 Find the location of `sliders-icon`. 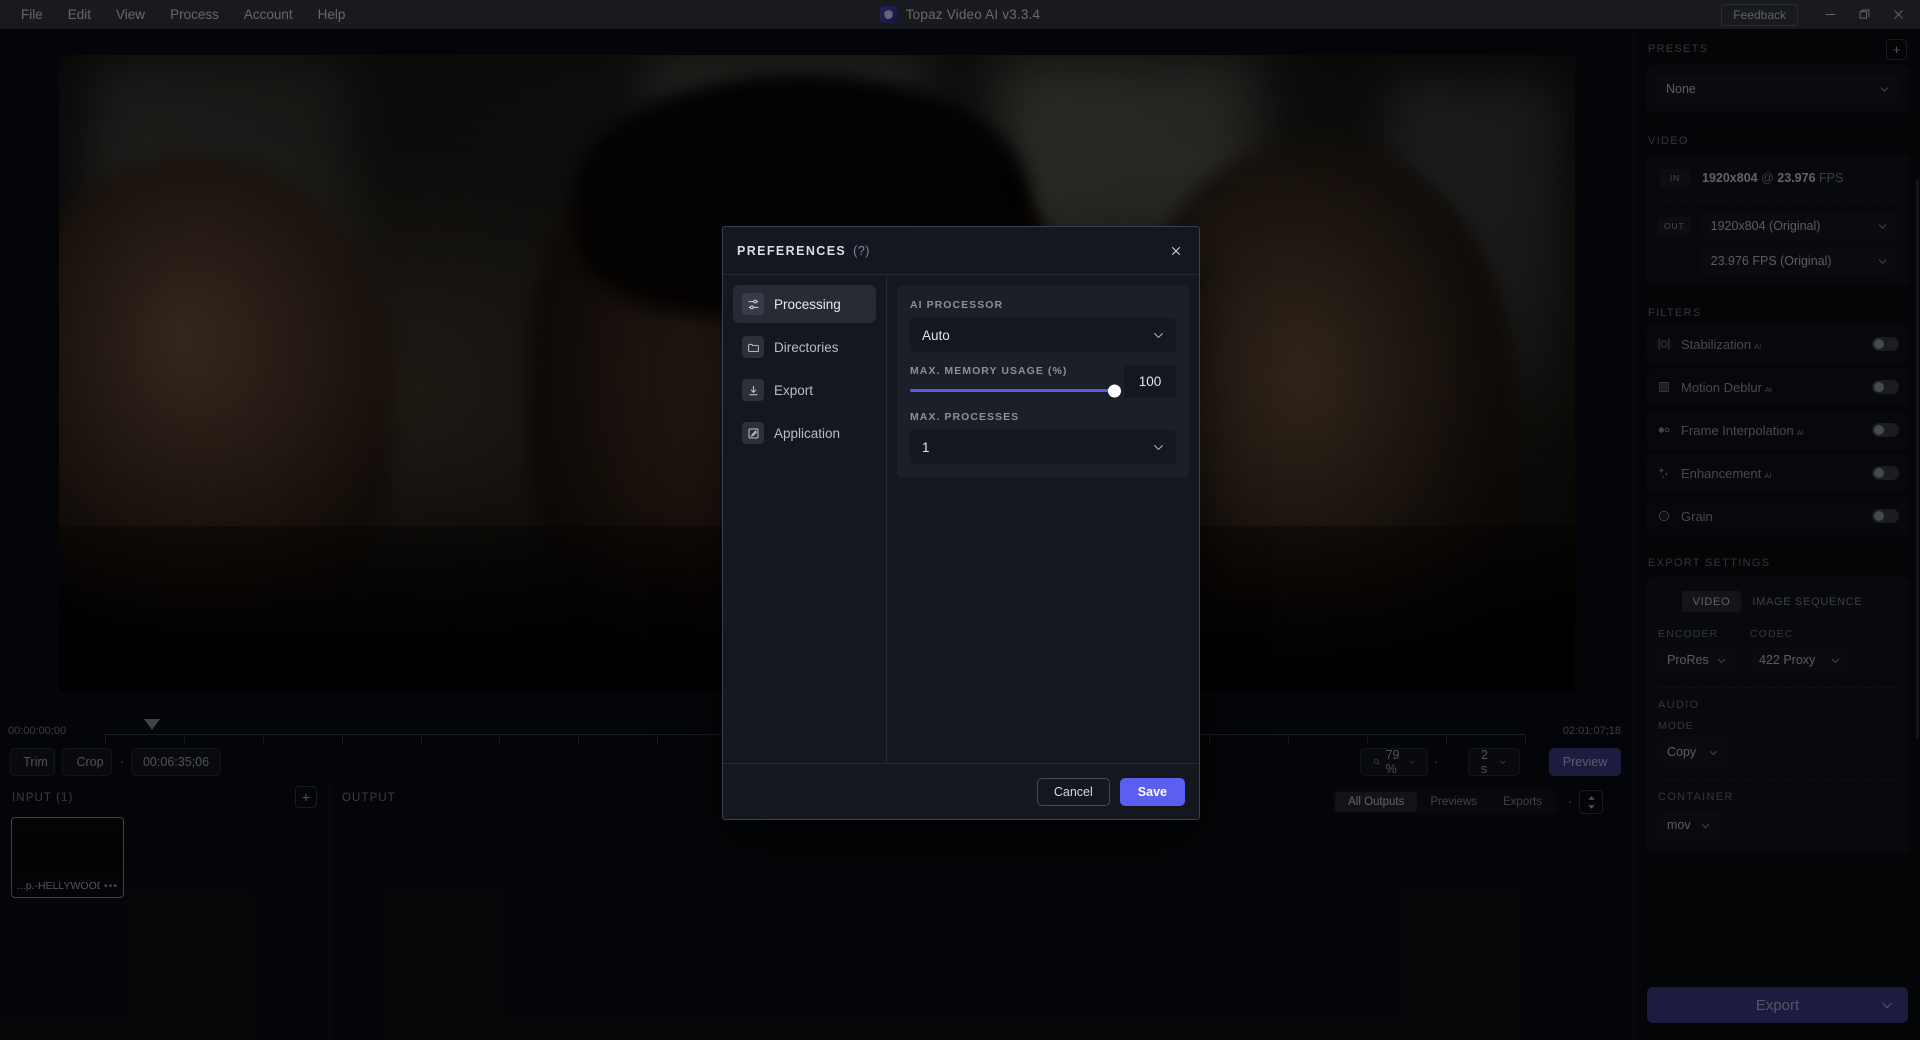

sliders-icon is located at coordinates (753, 304).